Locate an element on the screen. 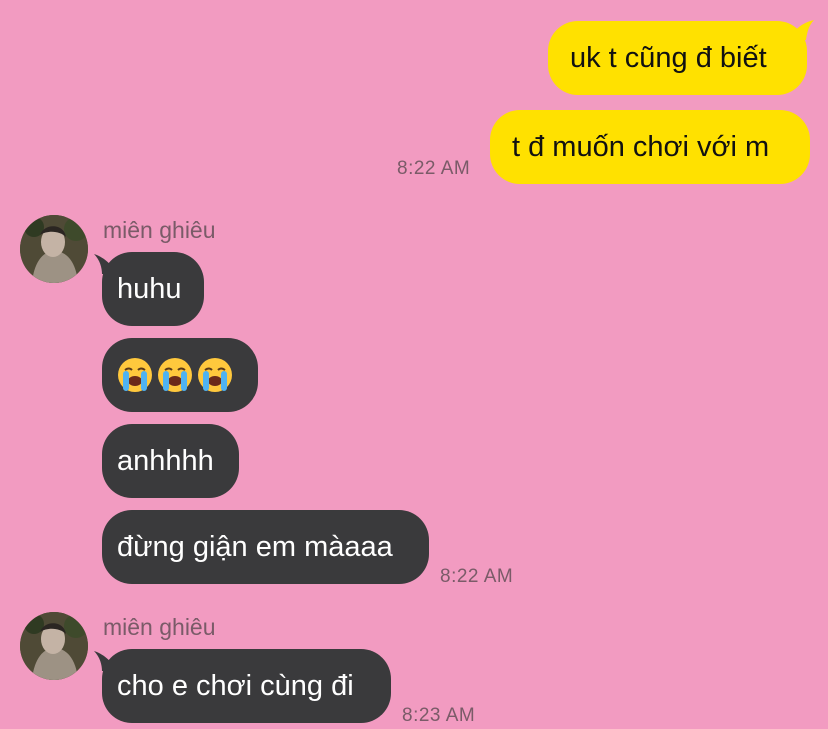 This screenshot has width=828, height=729. outgoing-message-2: t đ muốn chơi với m is located at coordinates (650, 147).